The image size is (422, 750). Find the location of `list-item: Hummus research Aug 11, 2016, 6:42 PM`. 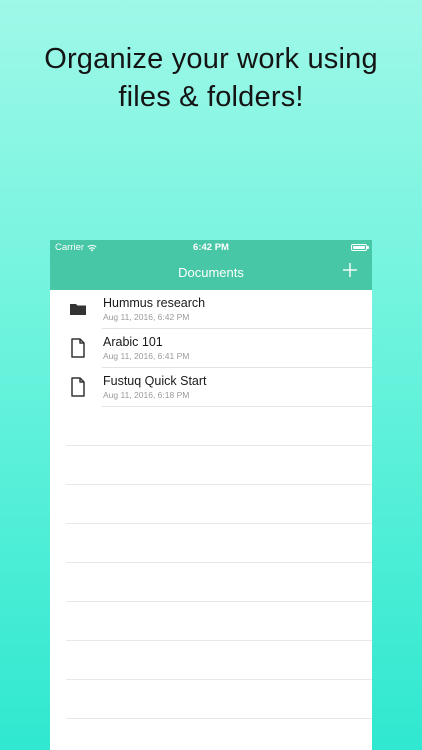

list-item: Hummus research Aug 11, 2016, 6:42 PM is located at coordinates (211, 309).